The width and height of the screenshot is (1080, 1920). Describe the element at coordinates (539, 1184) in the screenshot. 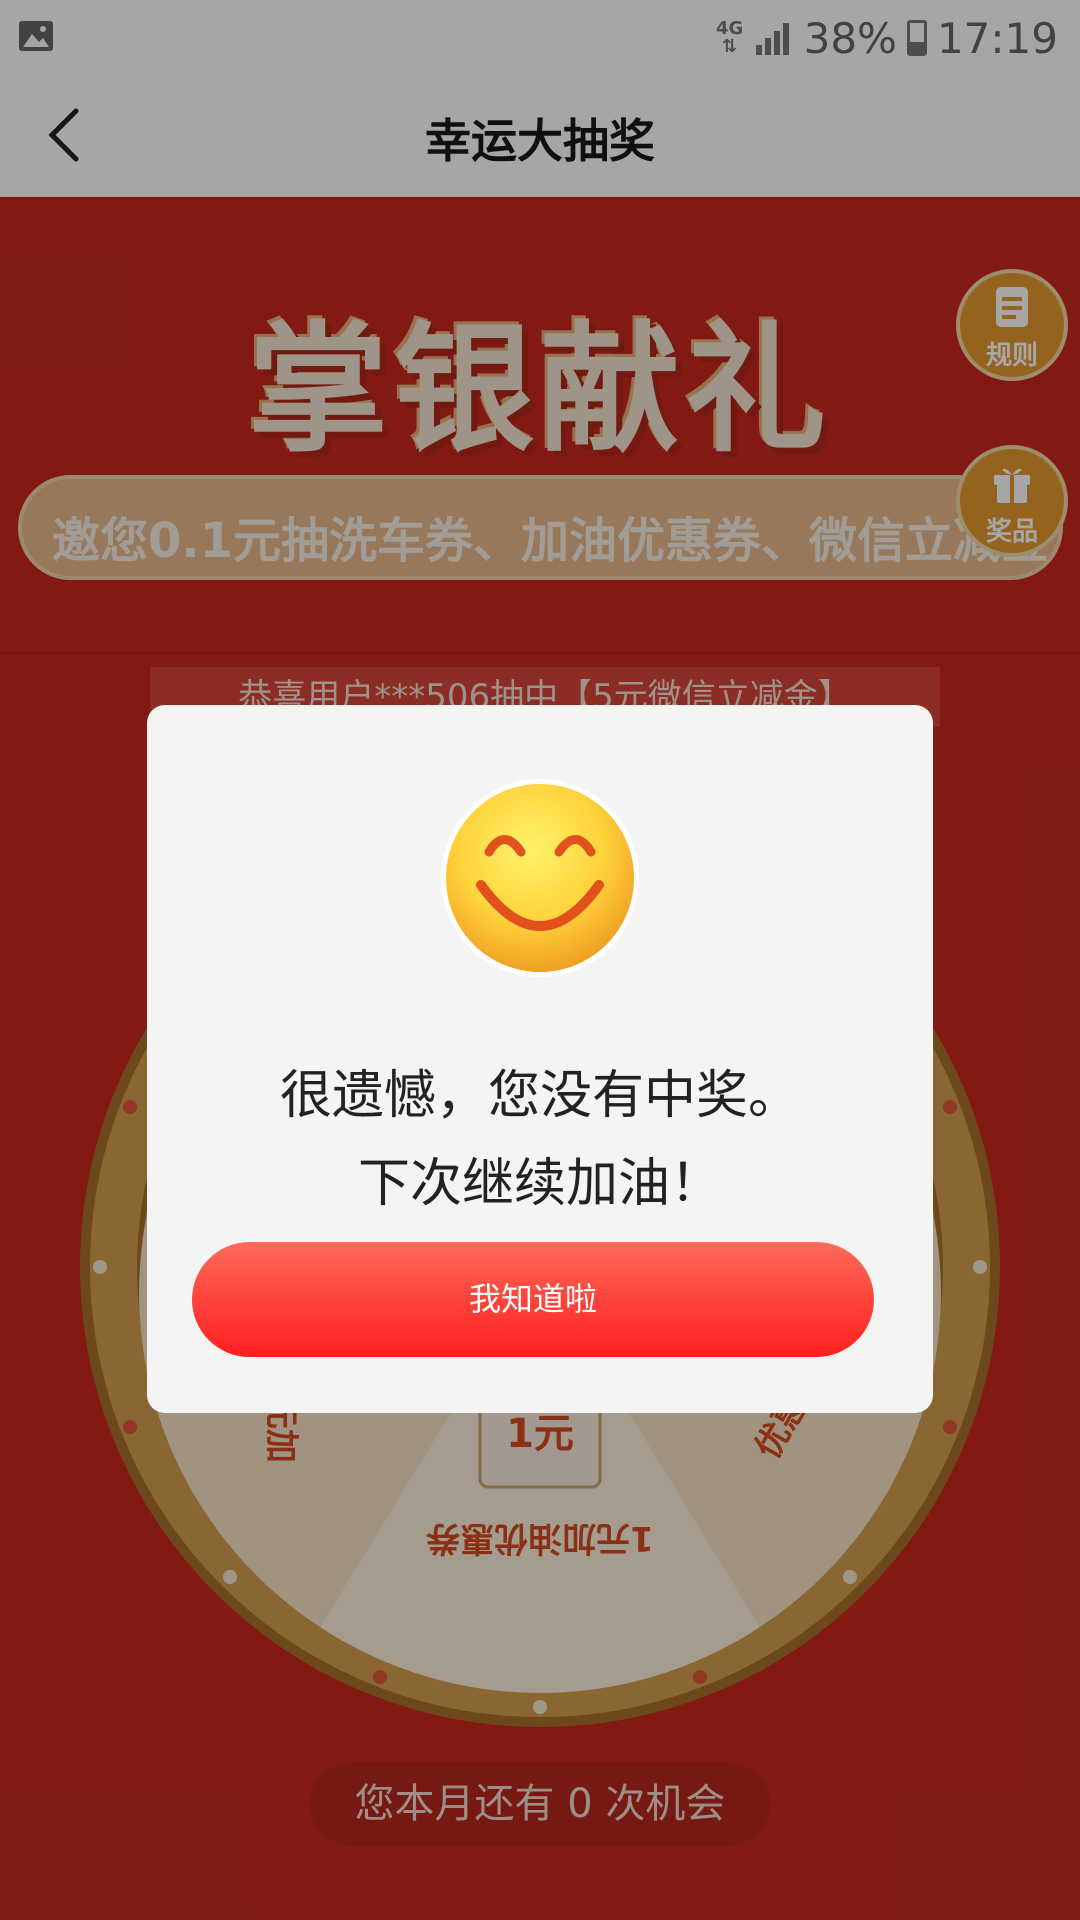

I see `encourage-message: 下次继续加油！` at that location.